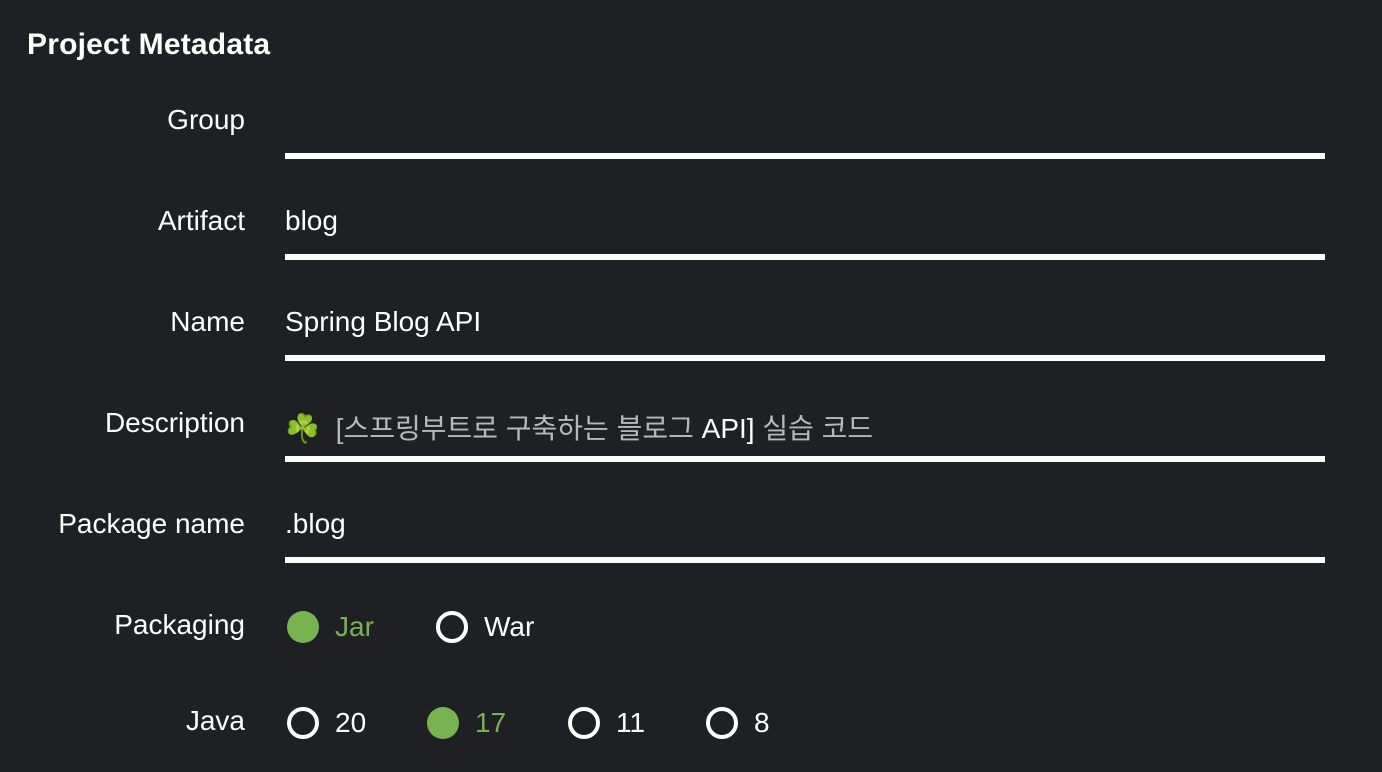 The height and width of the screenshot is (772, 1382). What do you see at coordinates (311, 221) in the screenshot?
I see `artifact-input: blog` at bounding box center [311, 221].